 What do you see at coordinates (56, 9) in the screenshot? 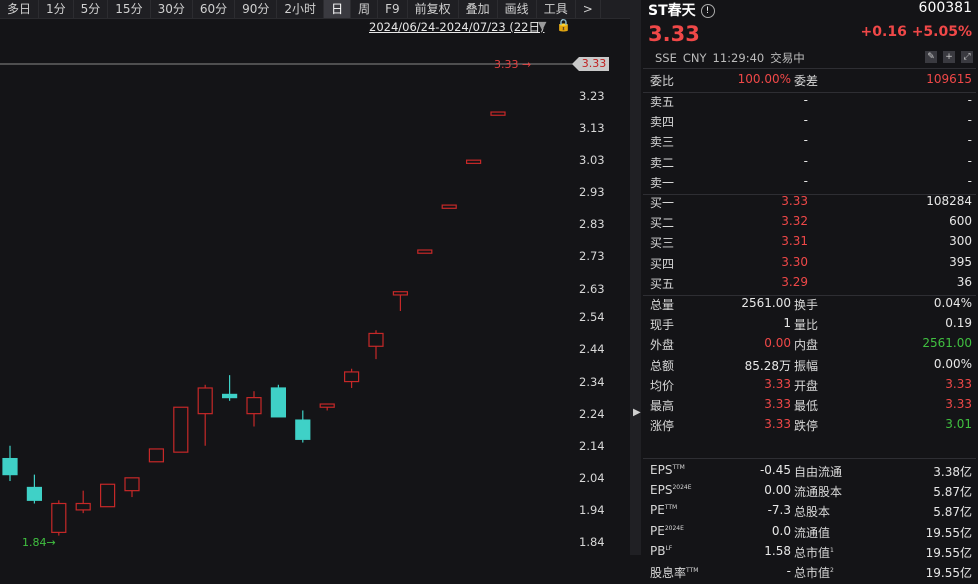
I see `period-tab: 1分` at bounding box center [56, 9].